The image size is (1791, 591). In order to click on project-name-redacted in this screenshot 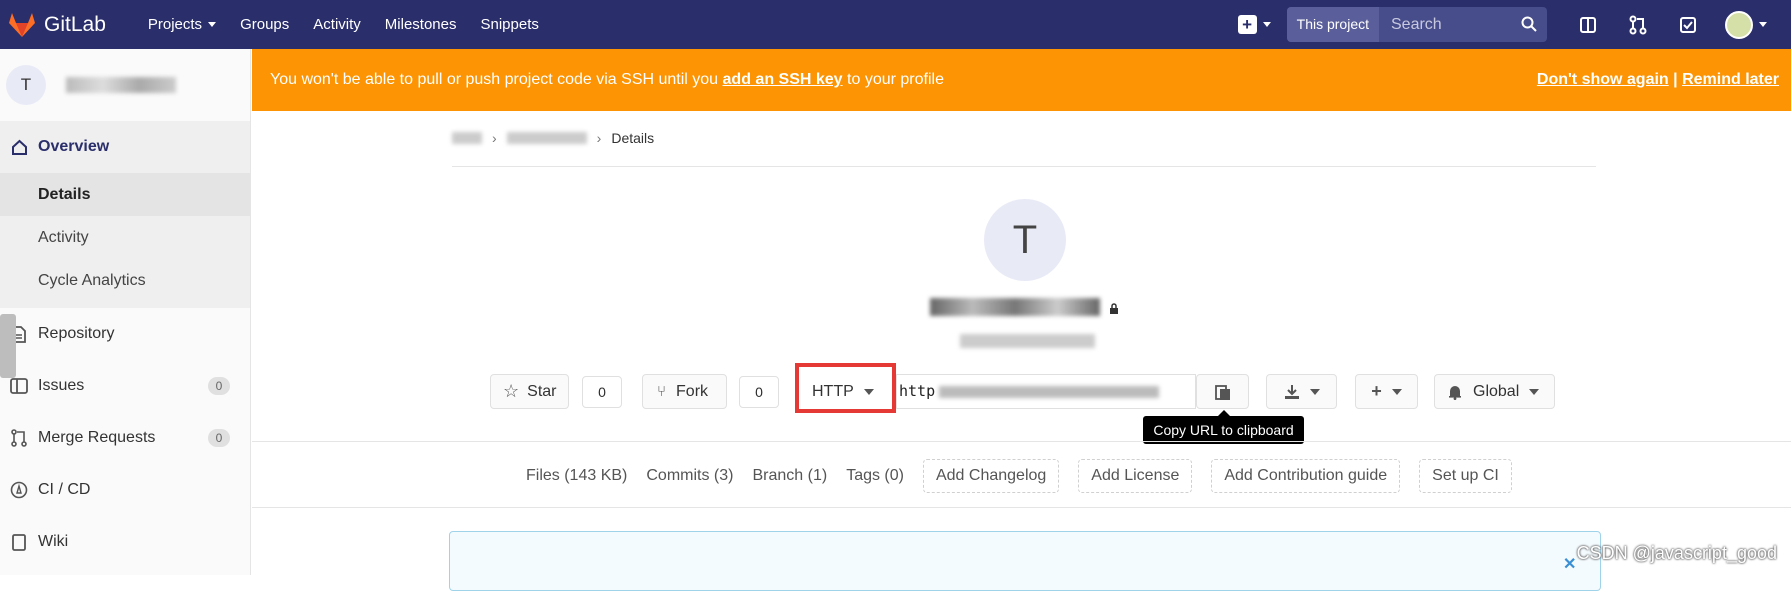, I will do `click(121, 85)`.